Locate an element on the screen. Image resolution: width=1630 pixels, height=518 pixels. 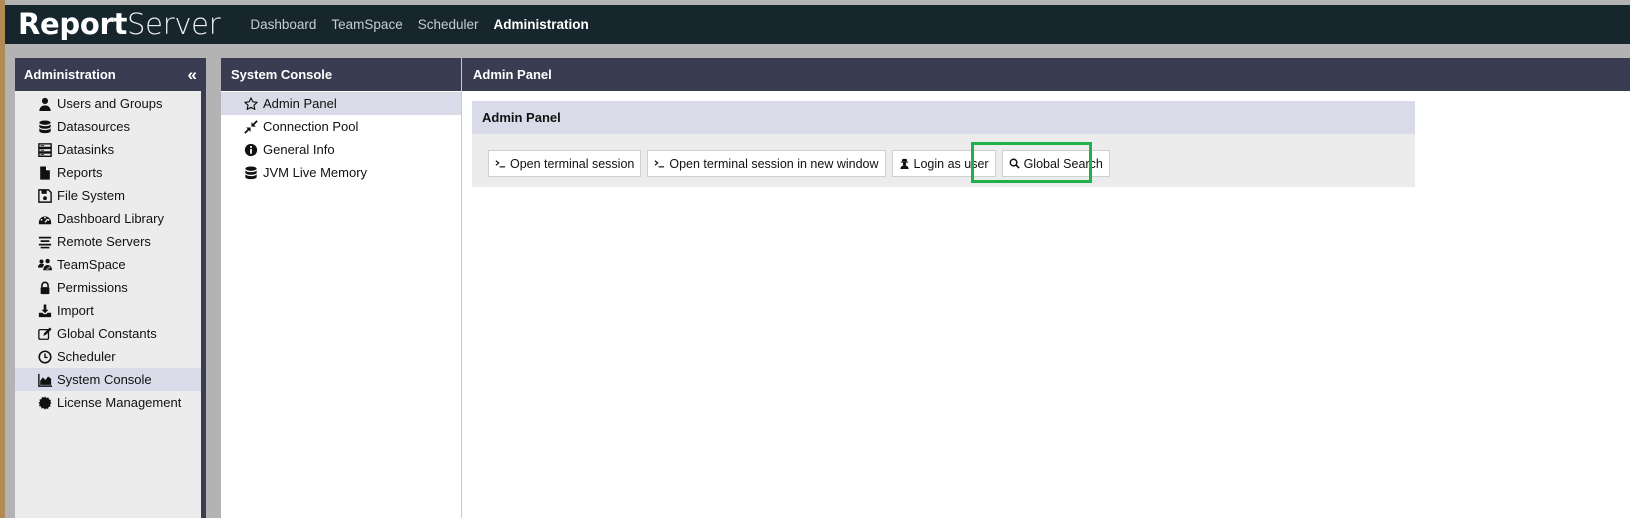
nav-dashboard: Dashboard is located at coordinates (283, 24).